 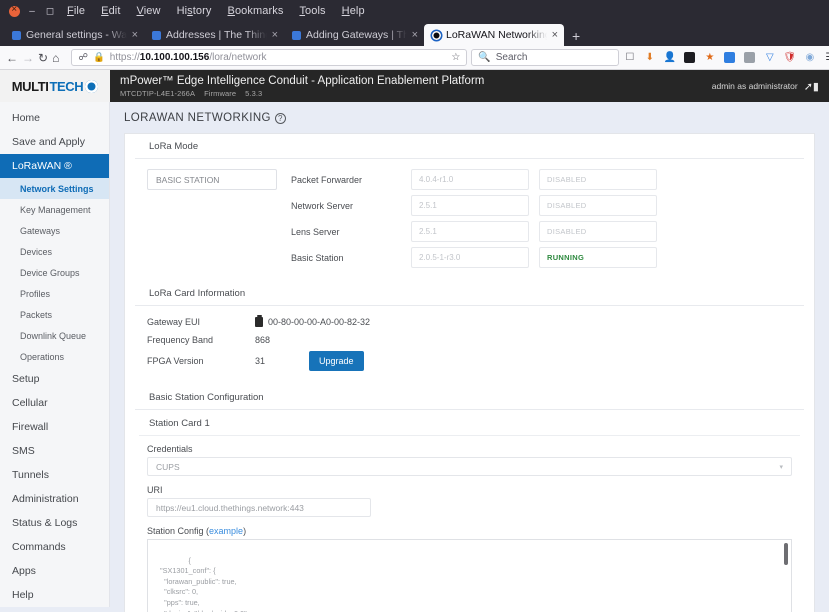 I want to click on uri-value: https://eu1.cloud.thethings.network:443, so click(x=230, y=507).